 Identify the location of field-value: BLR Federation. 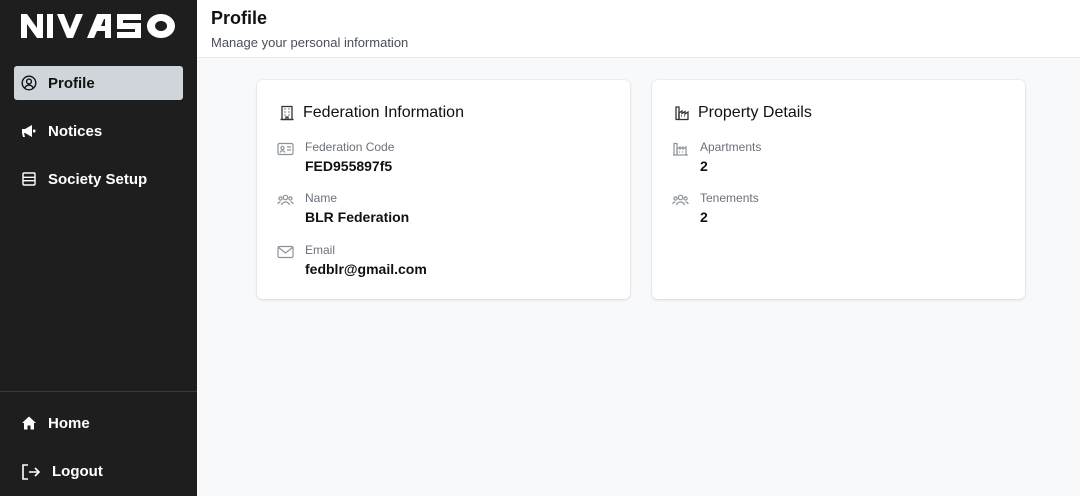
(357, 217).